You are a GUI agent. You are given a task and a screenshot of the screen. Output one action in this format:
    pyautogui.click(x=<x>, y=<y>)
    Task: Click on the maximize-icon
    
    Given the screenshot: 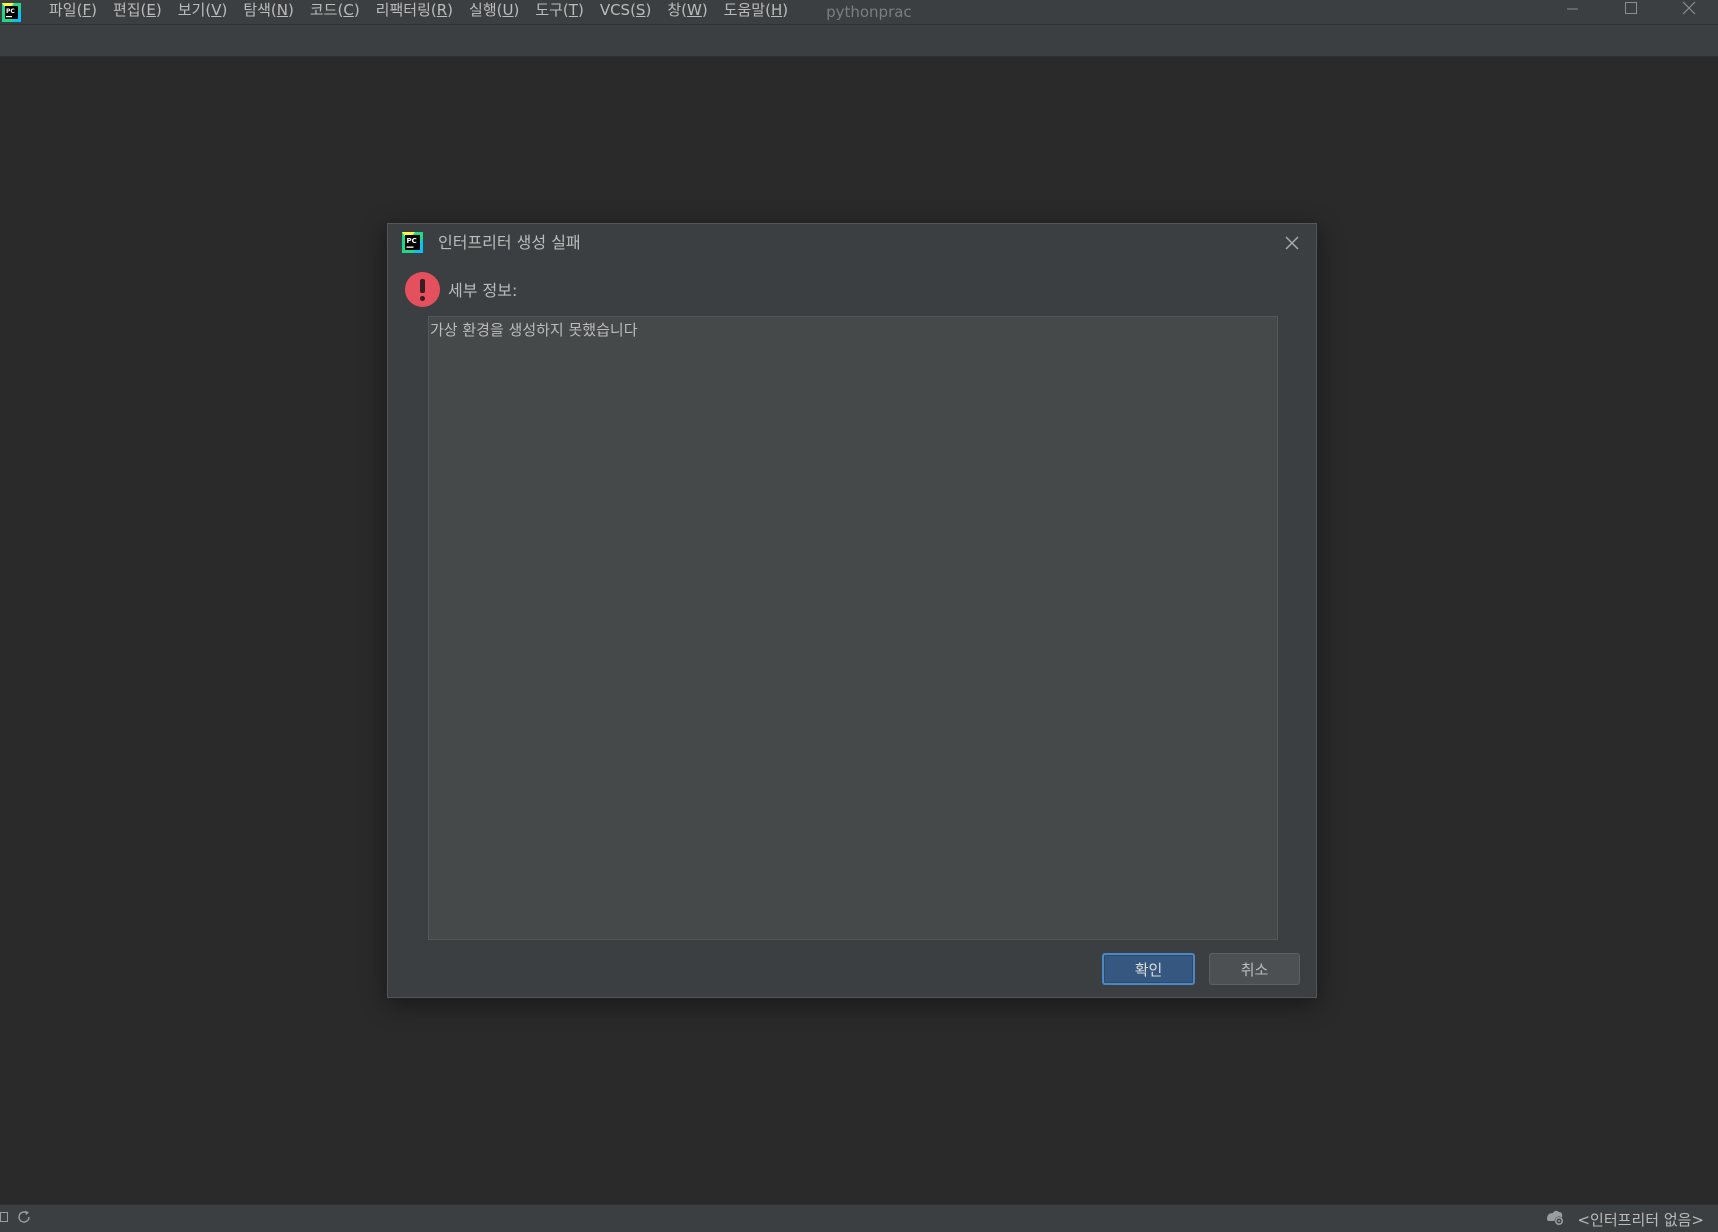 What is the action you would take?
    pyautogui.click(x=1631, y=12)
    